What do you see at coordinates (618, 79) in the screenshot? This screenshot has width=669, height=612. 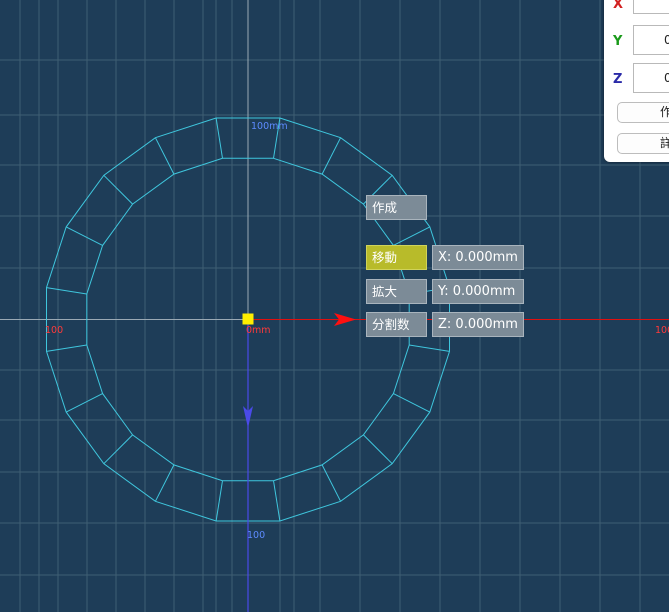 I see `panel-z-label: Z` at bounding box center [618, 79].